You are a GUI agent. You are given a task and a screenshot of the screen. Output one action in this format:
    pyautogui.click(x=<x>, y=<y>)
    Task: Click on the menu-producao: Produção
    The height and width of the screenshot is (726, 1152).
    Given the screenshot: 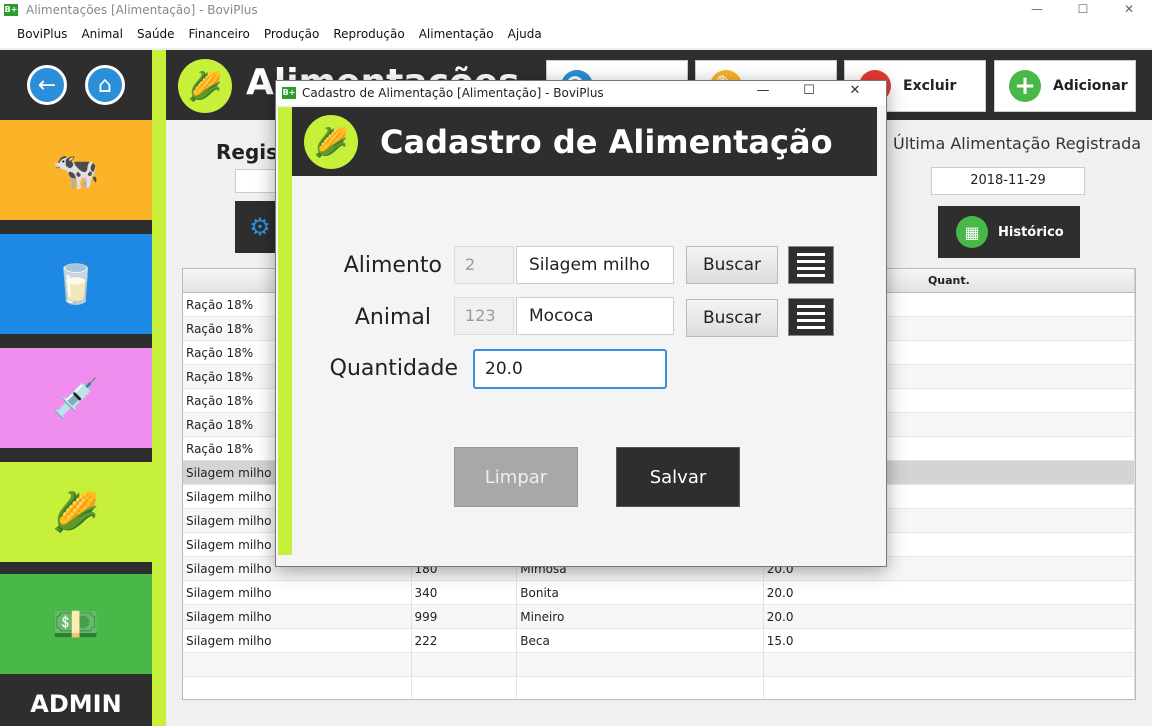 What is the action you would take?
    pyautogui.click(x=292, y=34)
    